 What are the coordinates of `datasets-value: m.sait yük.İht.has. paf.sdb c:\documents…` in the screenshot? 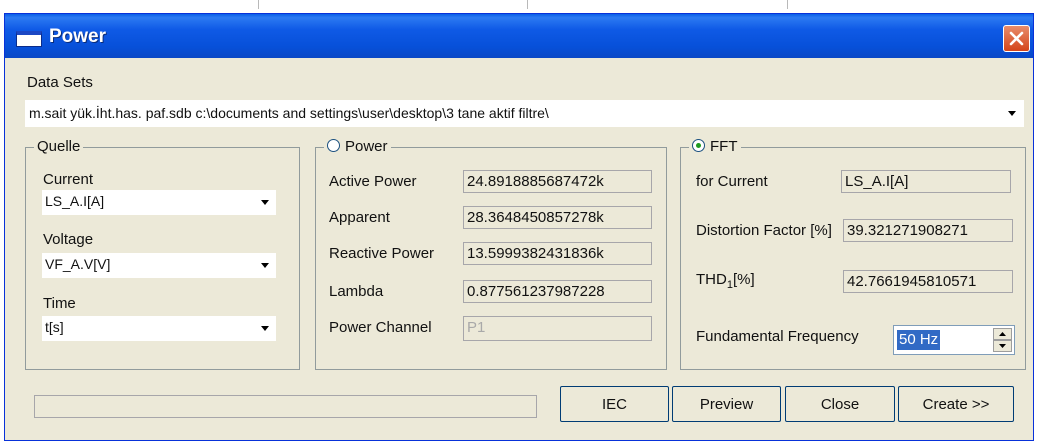 It's located at (289, 113).